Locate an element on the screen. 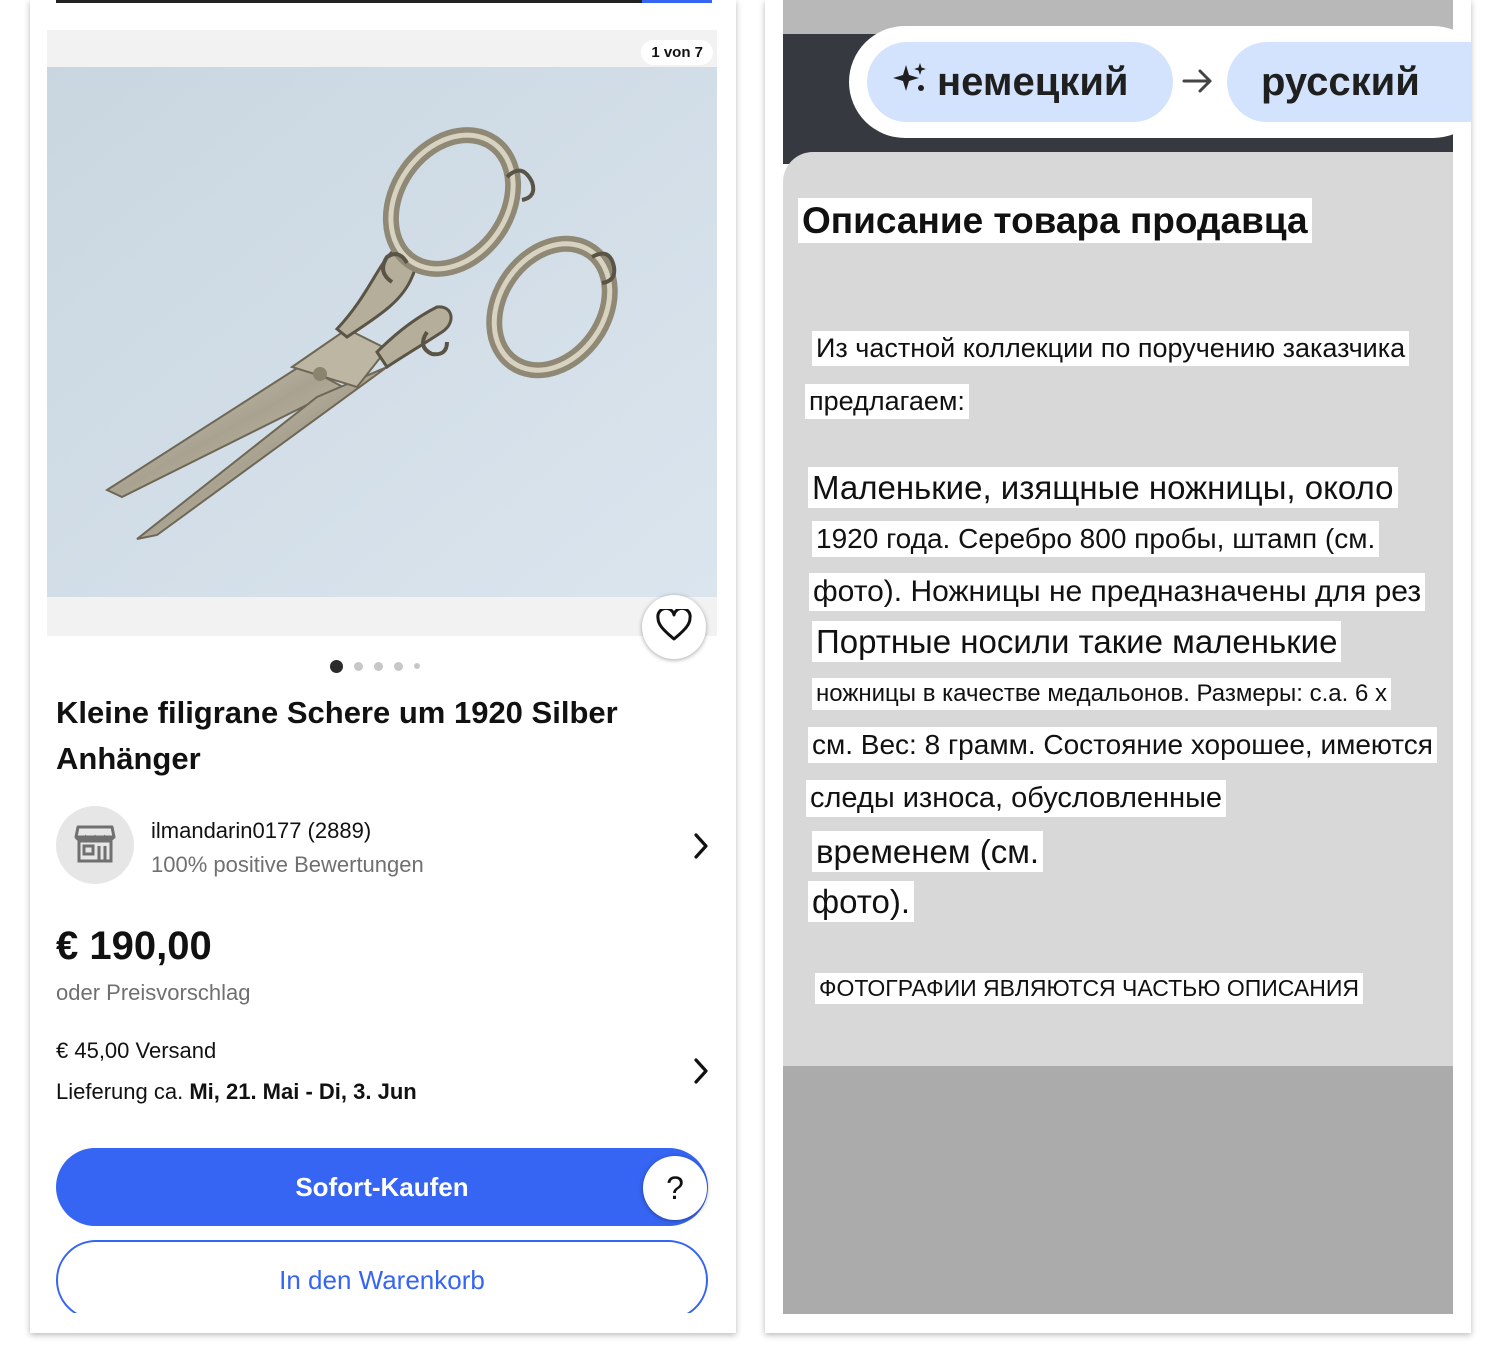  source-language-chip: немецкий is located at coordinates (1020, 82).